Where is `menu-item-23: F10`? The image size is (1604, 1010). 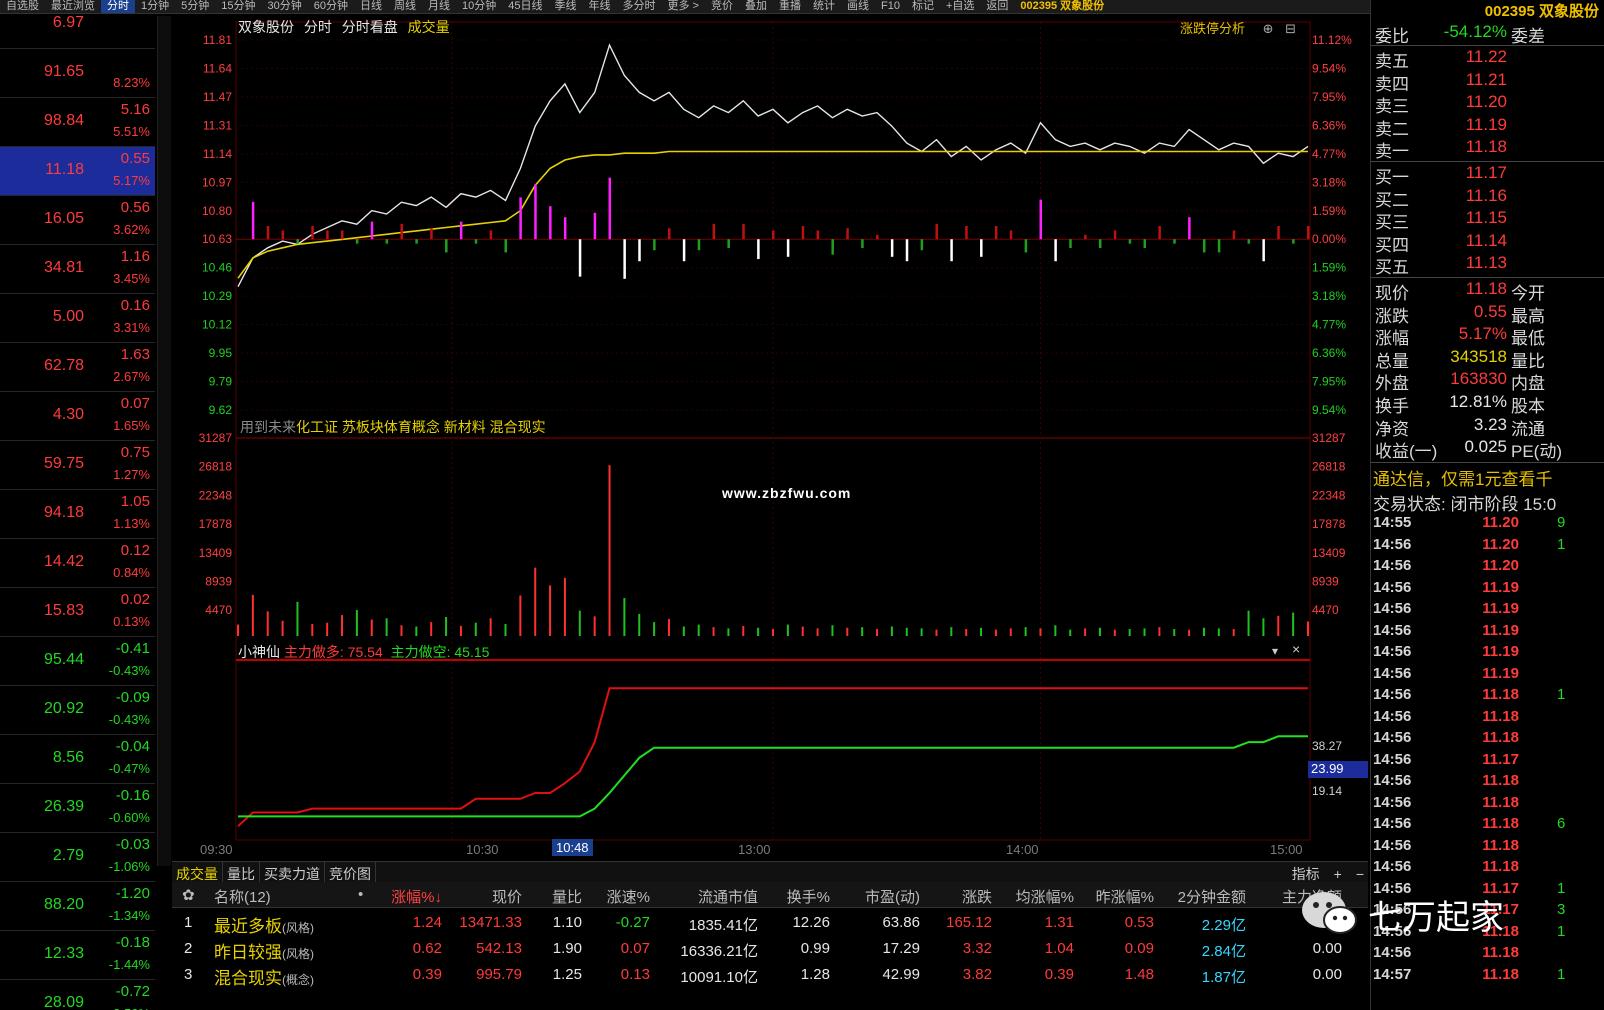 menu-item-23: F10 is located at coordinates (890, 6).